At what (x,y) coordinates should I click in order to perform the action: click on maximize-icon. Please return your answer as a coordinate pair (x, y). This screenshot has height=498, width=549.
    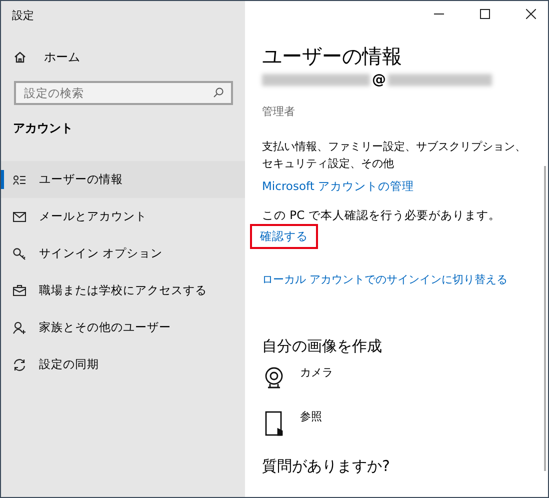
    Looking at the image, I should click on (485, 14).